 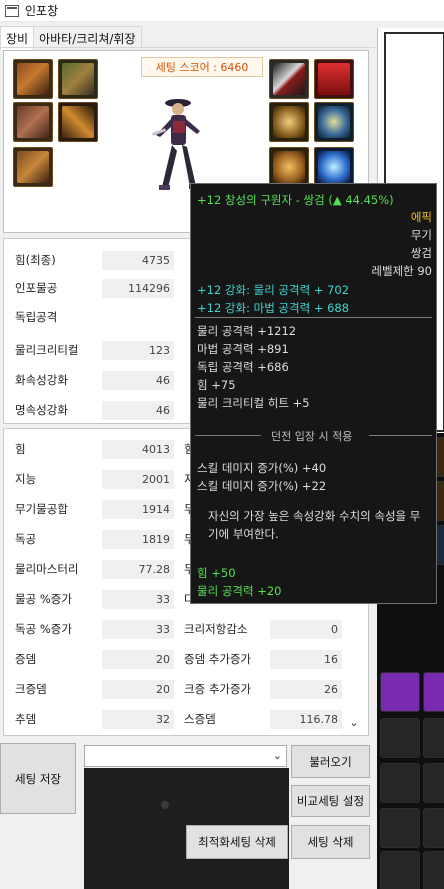 I want to click on stat-row: 명속성강화, so click(x=41, y=410).